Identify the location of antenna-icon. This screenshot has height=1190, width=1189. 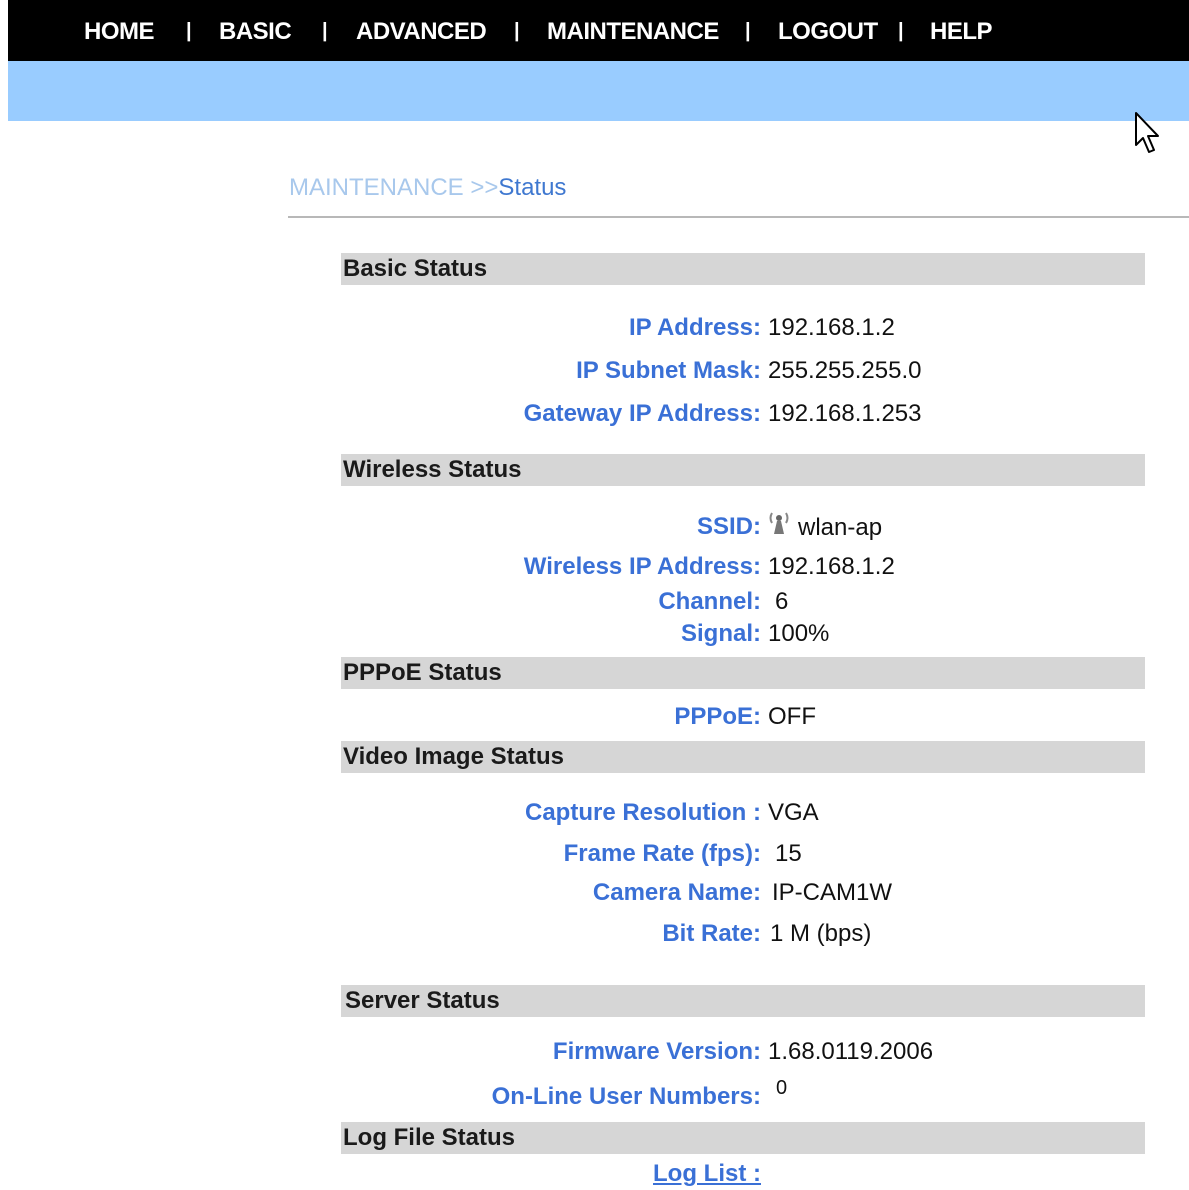
(779, 523).